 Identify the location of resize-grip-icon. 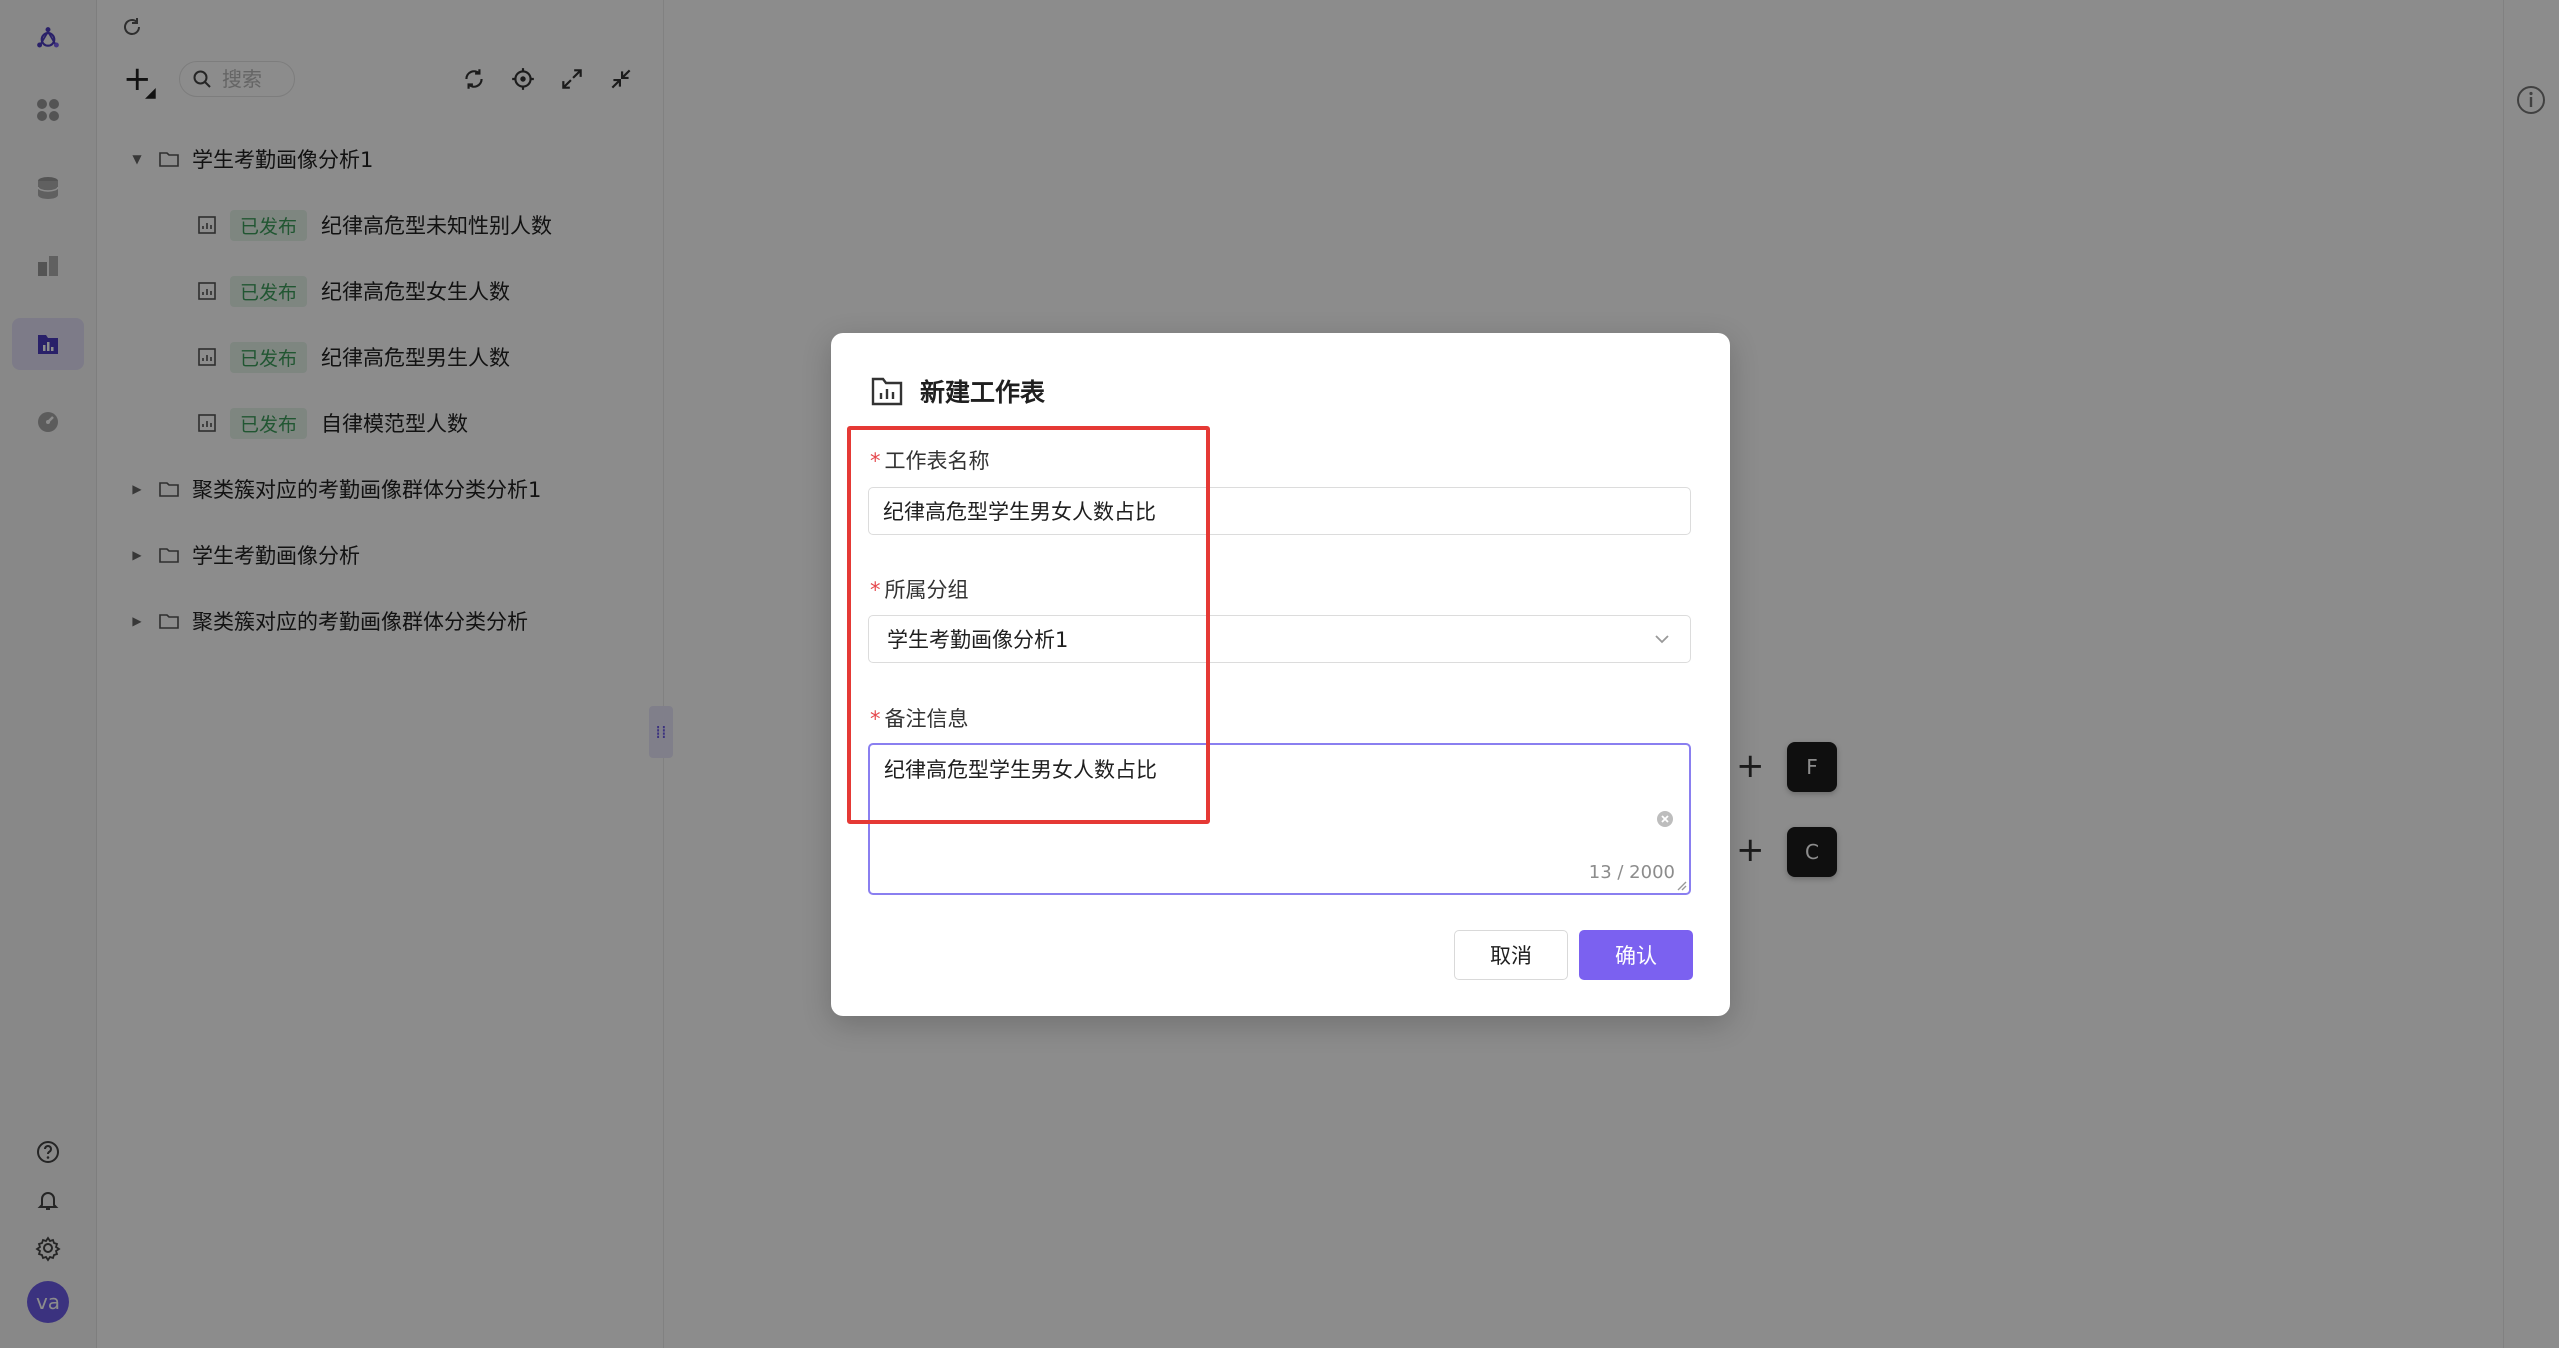
(1681, 885).